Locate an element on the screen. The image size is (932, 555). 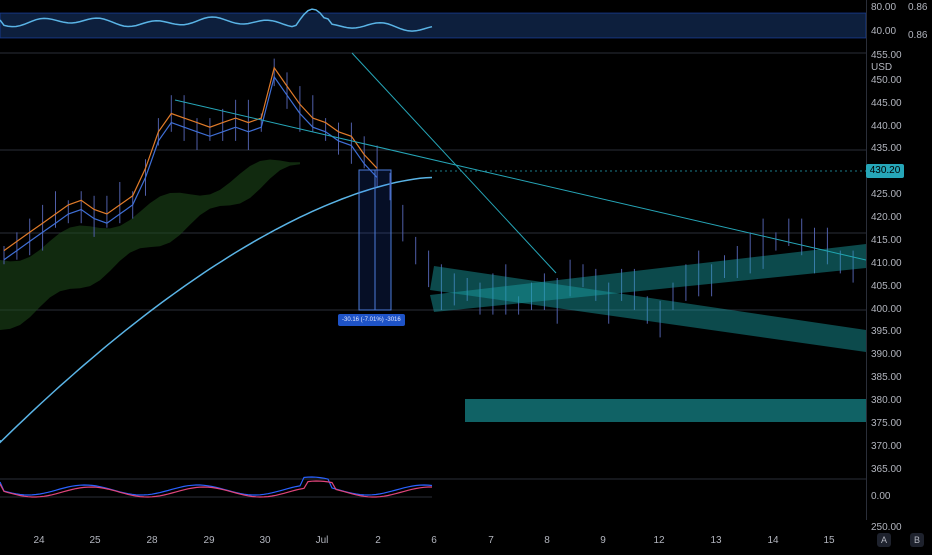
x-tick: 12 is located at coordinates (659, 540).